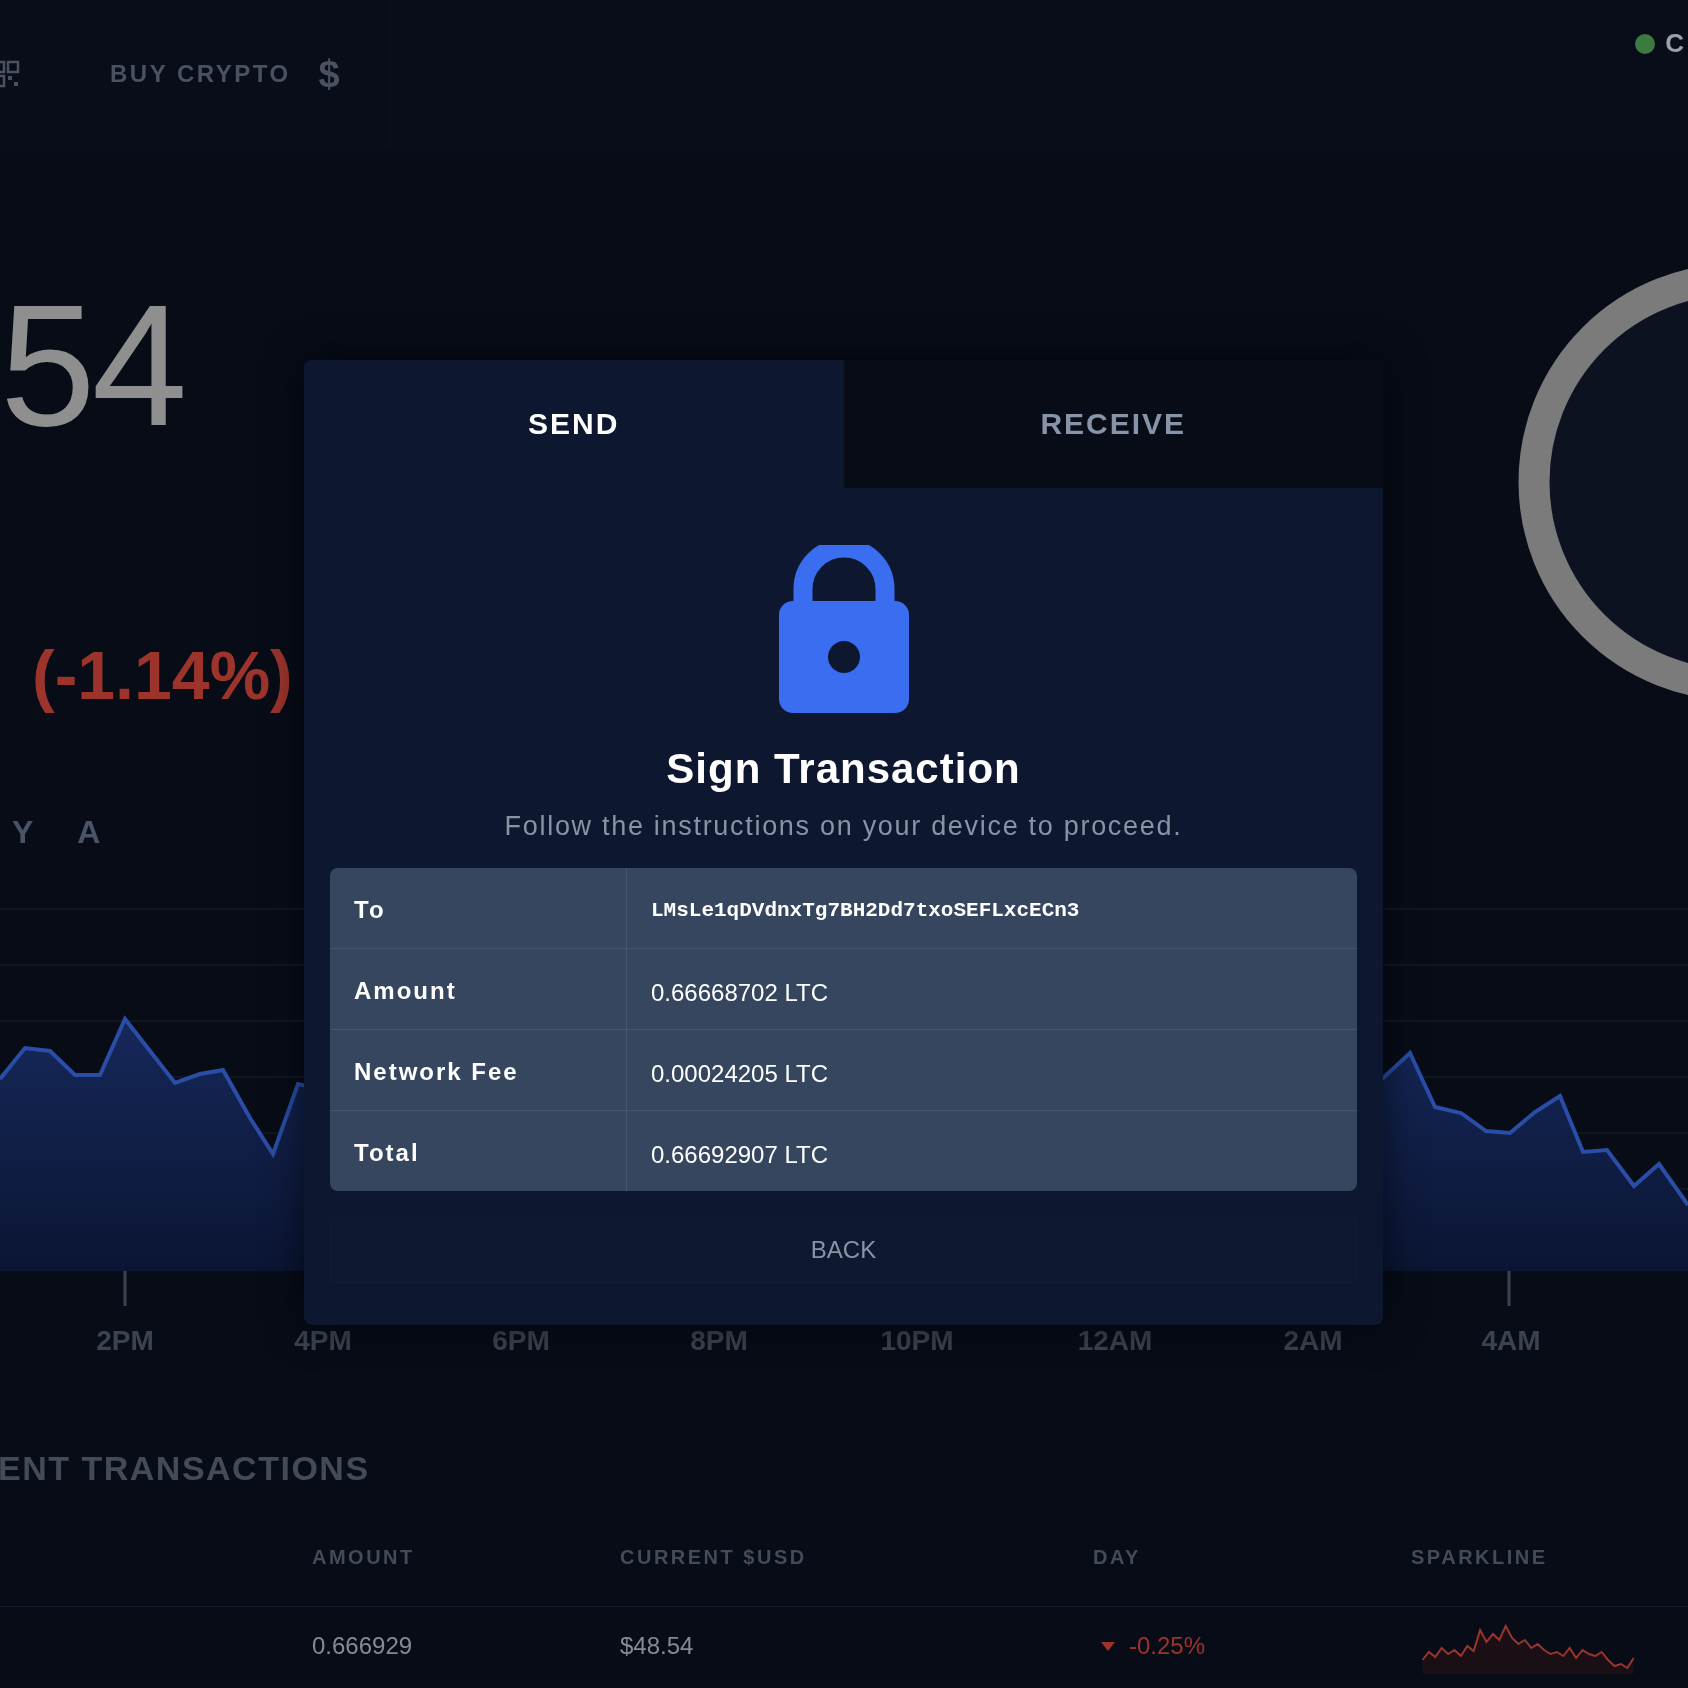  Describe the element at coordinates (1511, 1341) in the screenshot. I see `time-axis-label: 4AM` at that location.